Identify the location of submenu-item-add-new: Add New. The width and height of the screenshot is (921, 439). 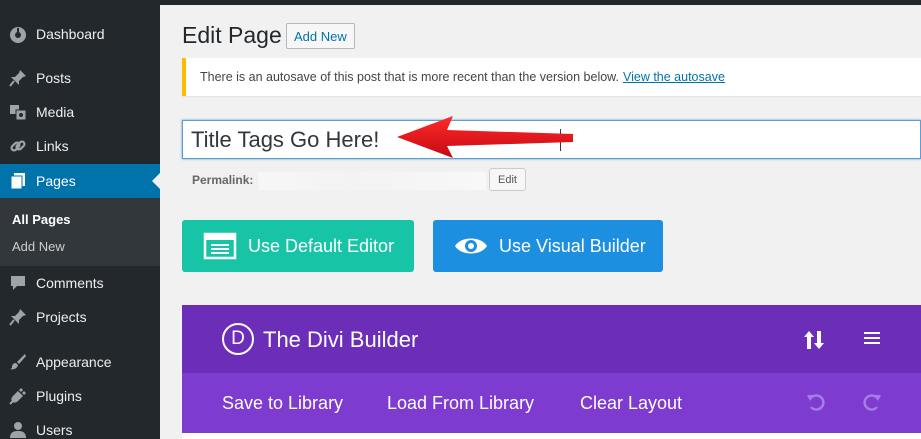
(38, 246).